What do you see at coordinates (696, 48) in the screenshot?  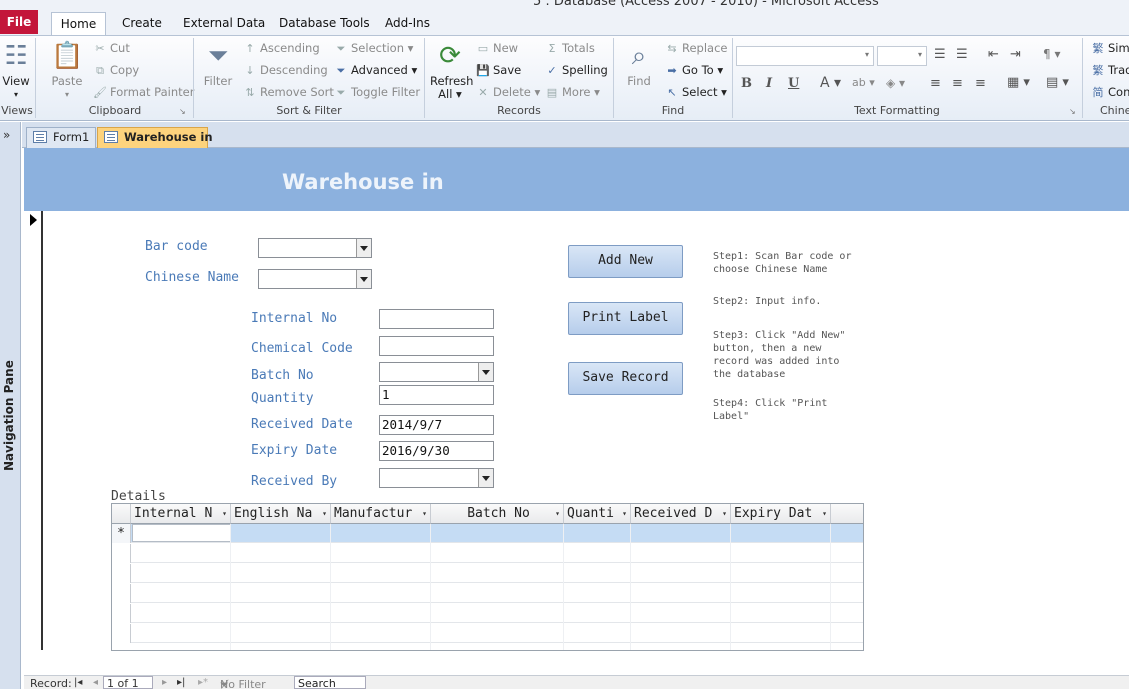 I see `replace-button: ⇆ Replace` at bounding box center [696, 48].